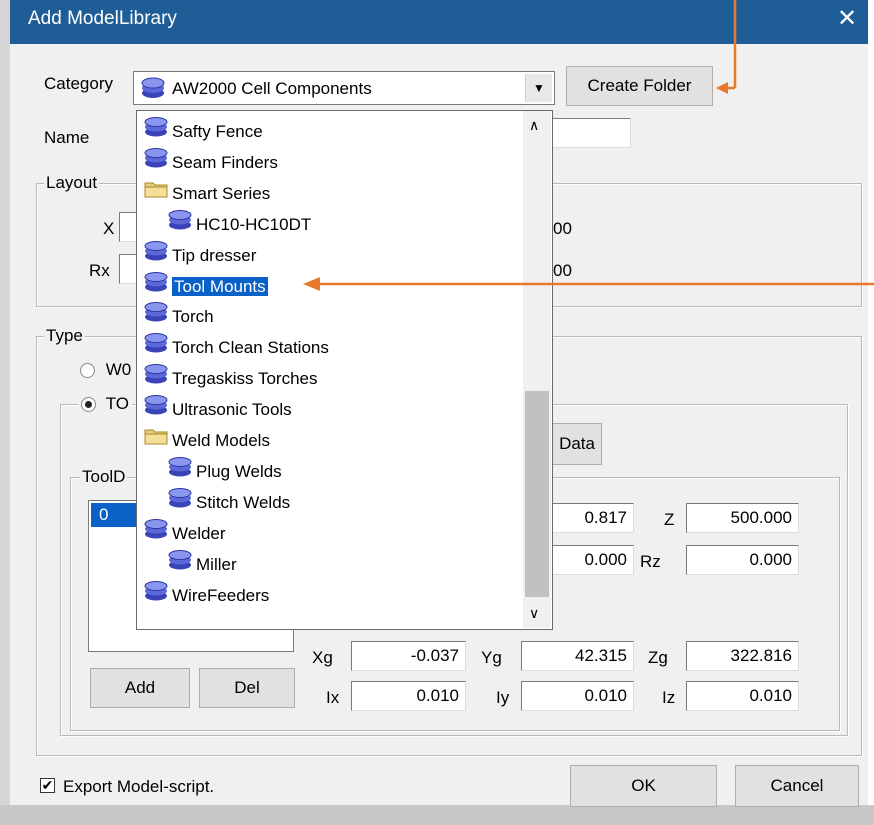  I want to click on annotation-arrow-right, so click(726, 47).